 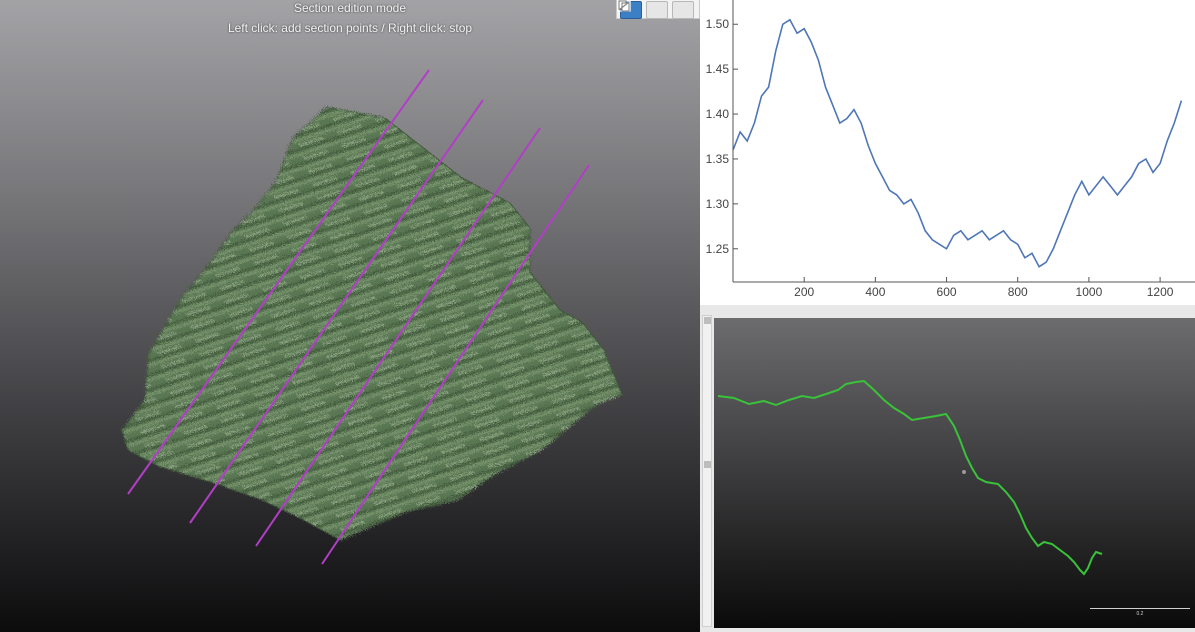 What do you see at coordinates (707, 464) in the screenshot?
I see `scroll-middle-handle` at bounding box center [707, 464].